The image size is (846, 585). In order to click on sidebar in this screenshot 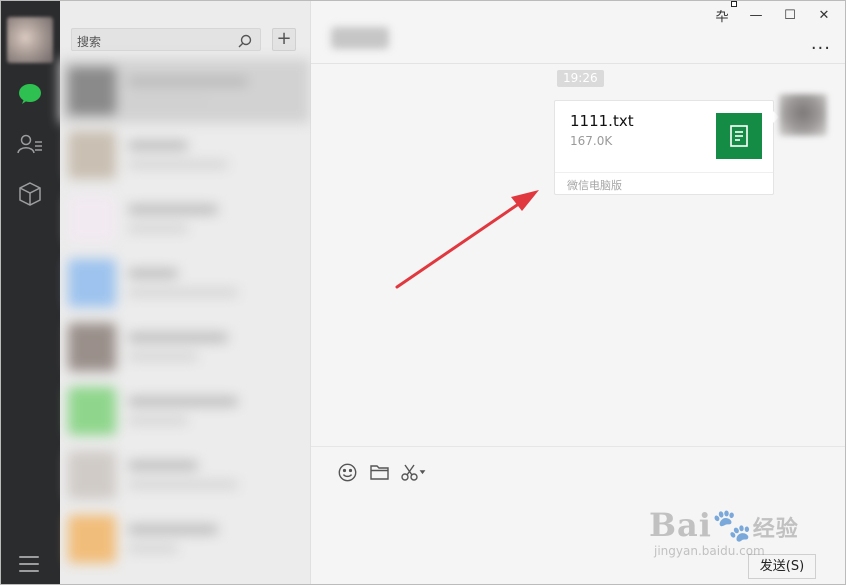, I will do `click(30, 292)`.